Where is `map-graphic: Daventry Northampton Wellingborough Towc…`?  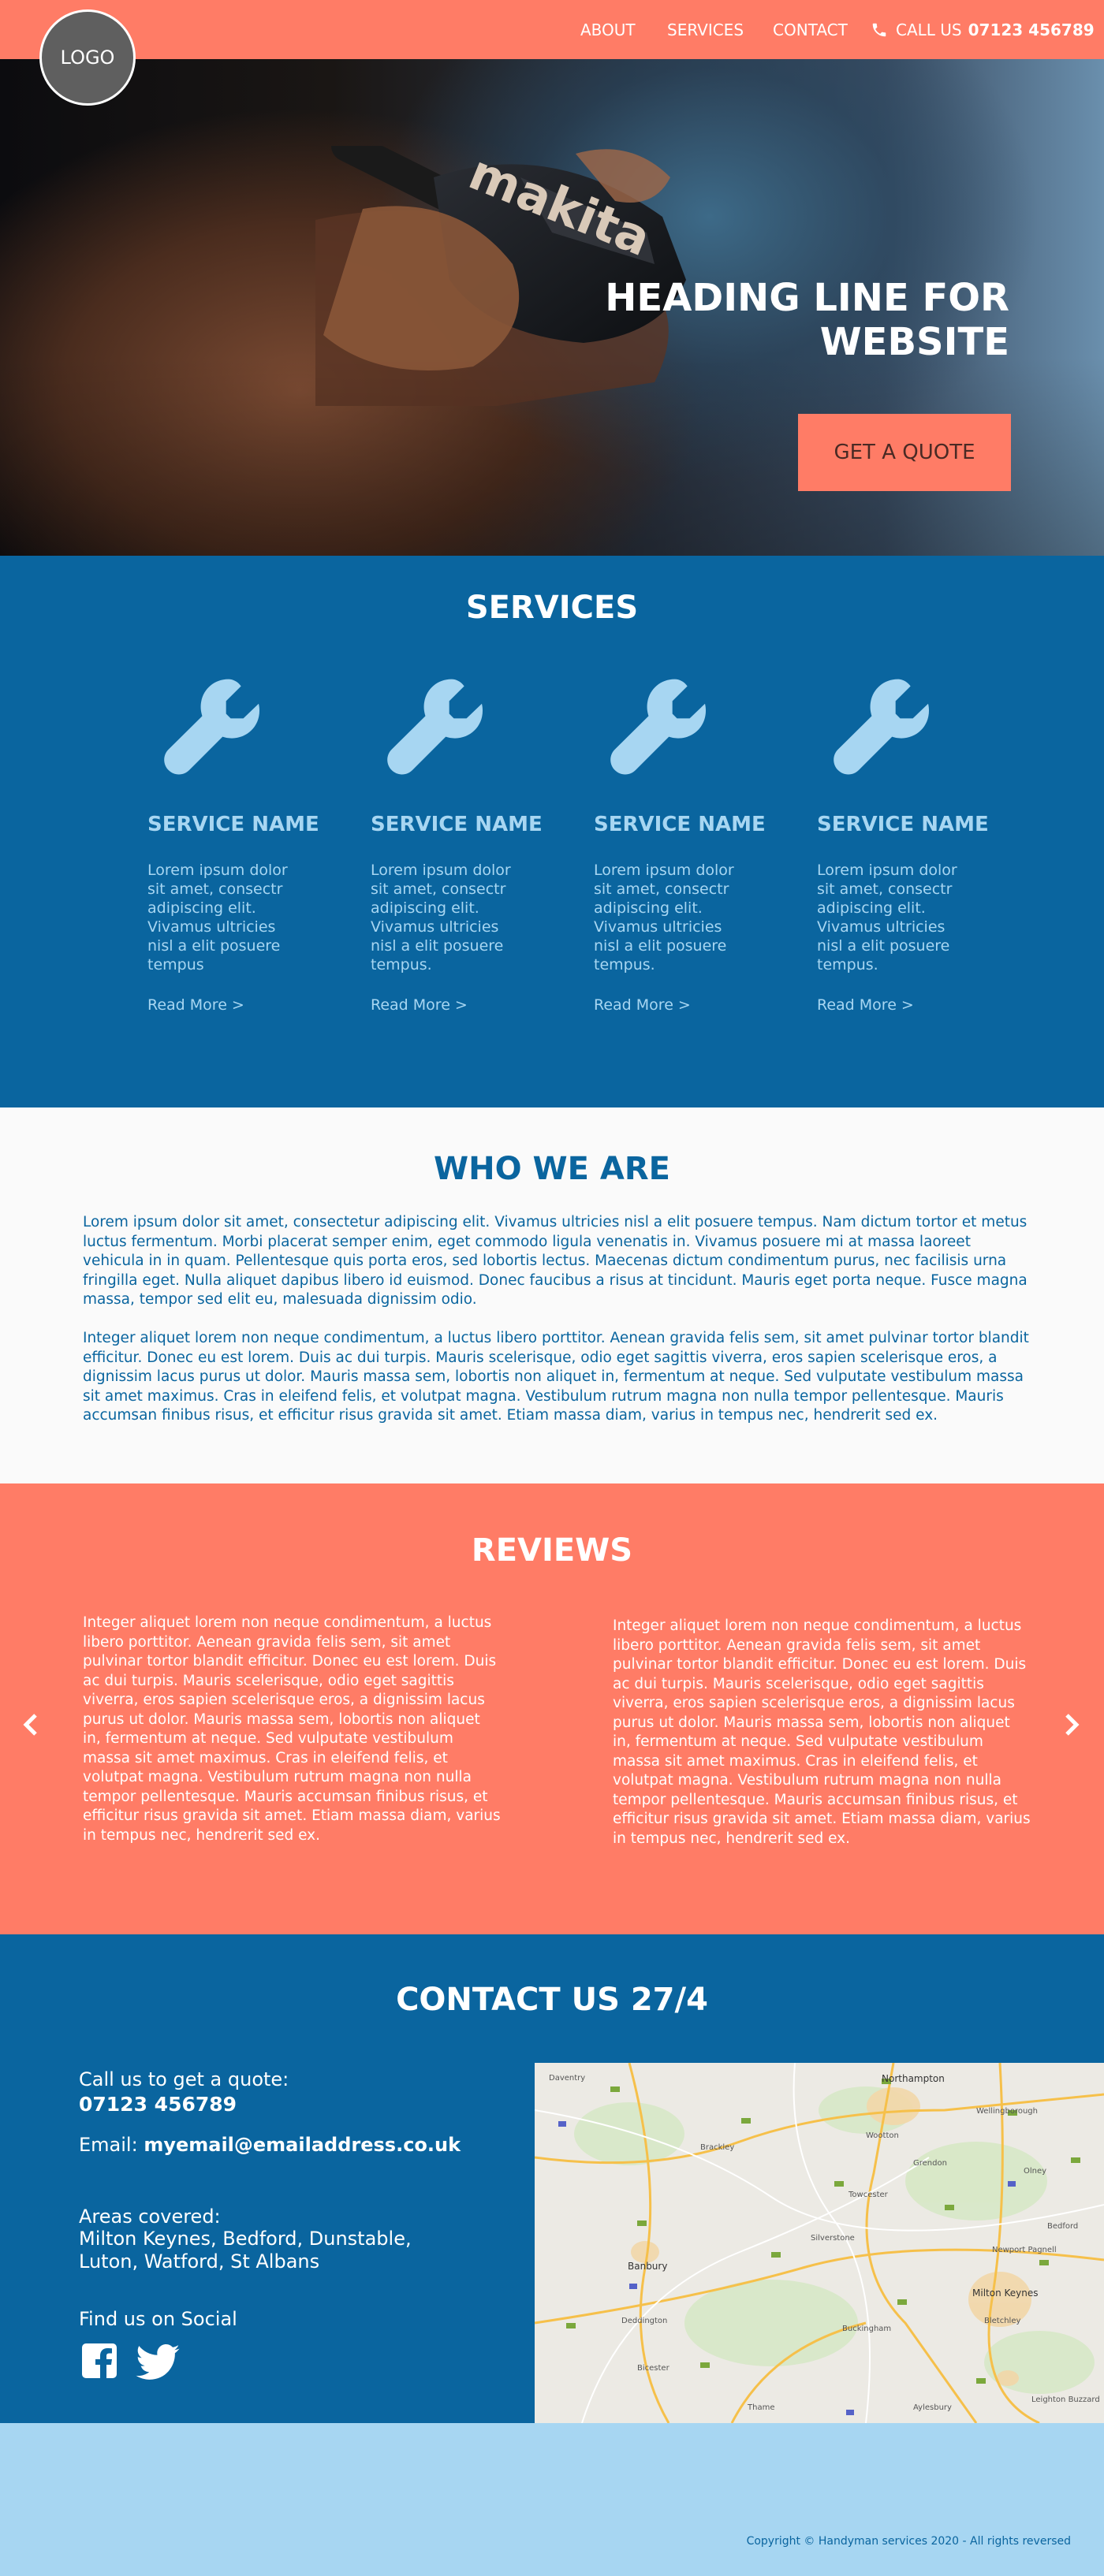 map-graphic: Daventry Northampton Wellingborough Towc… is located at coordinates (820, 2243).